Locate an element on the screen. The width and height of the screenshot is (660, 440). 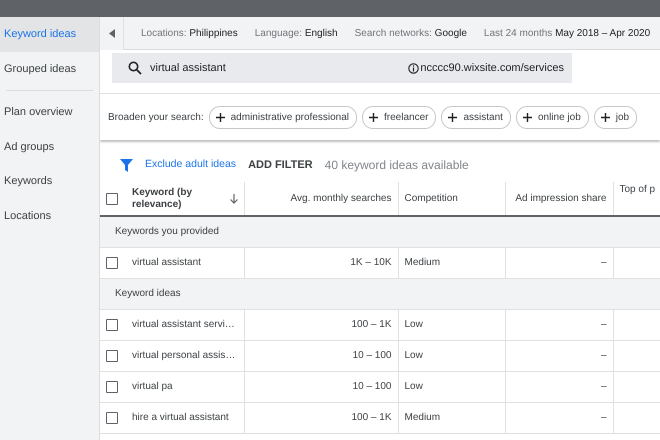
sidebar-item: Ad groups is located at coordinates (49, 147).